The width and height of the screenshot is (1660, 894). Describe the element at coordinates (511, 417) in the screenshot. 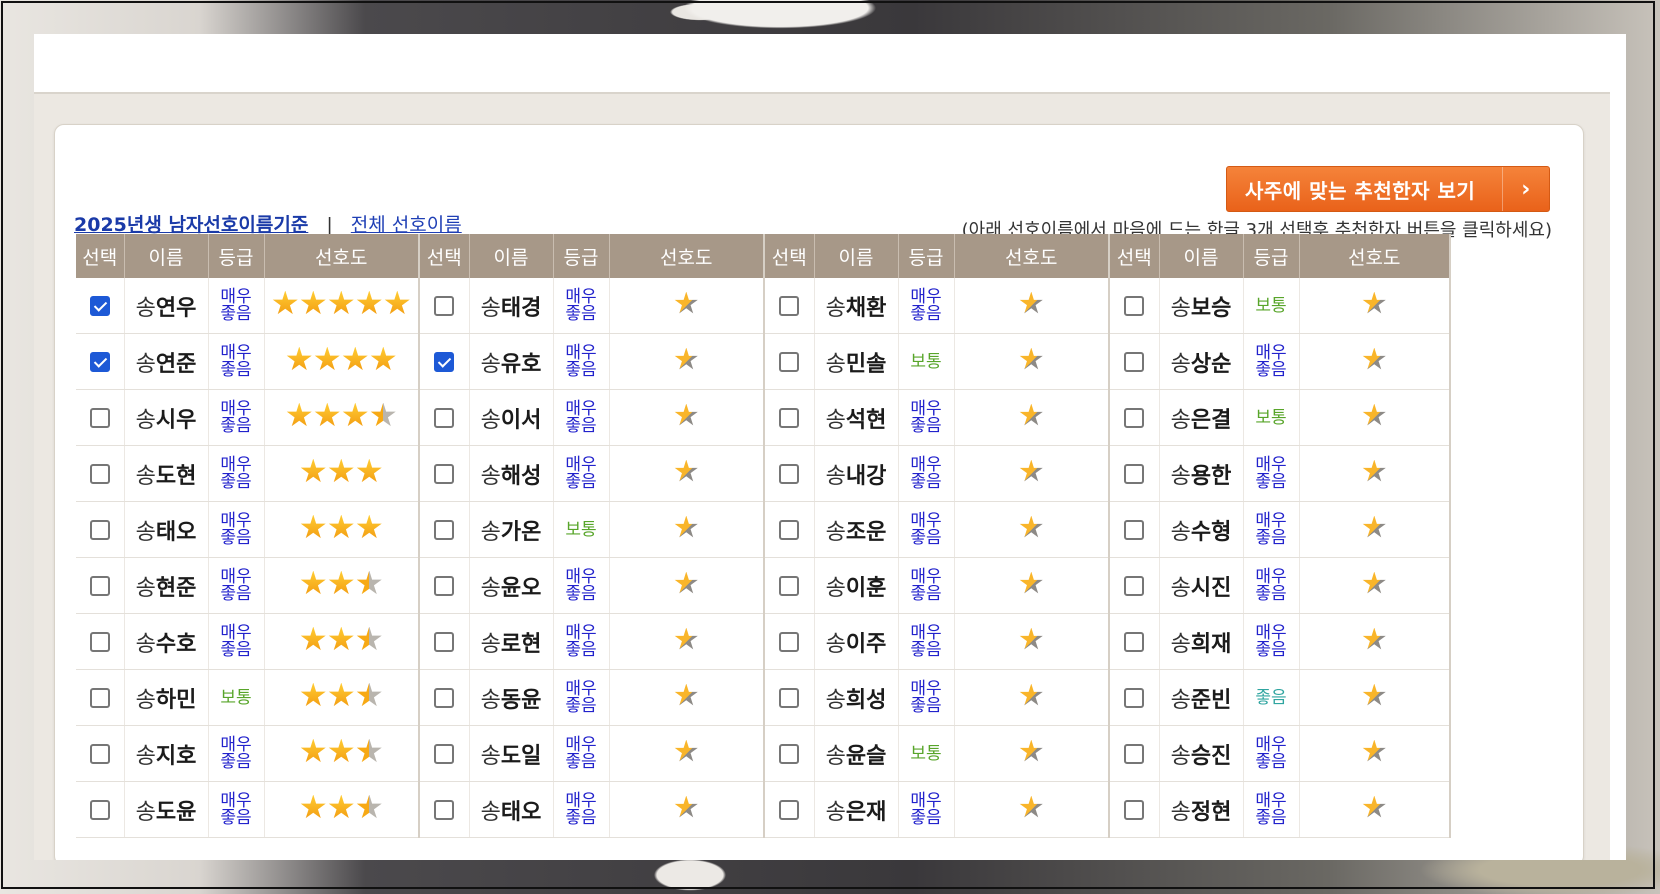

I see `name-cell: 송이서` at that location.